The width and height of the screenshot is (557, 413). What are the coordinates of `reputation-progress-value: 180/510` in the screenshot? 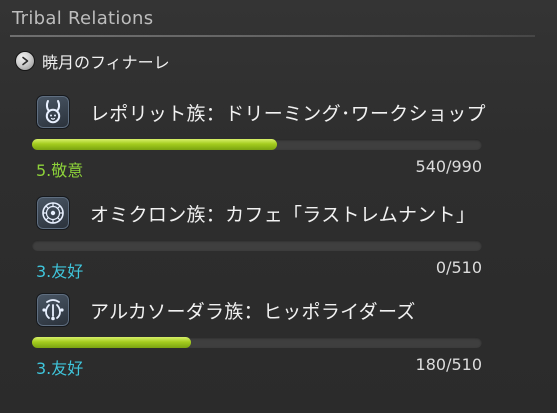 It's located at (448, 364).